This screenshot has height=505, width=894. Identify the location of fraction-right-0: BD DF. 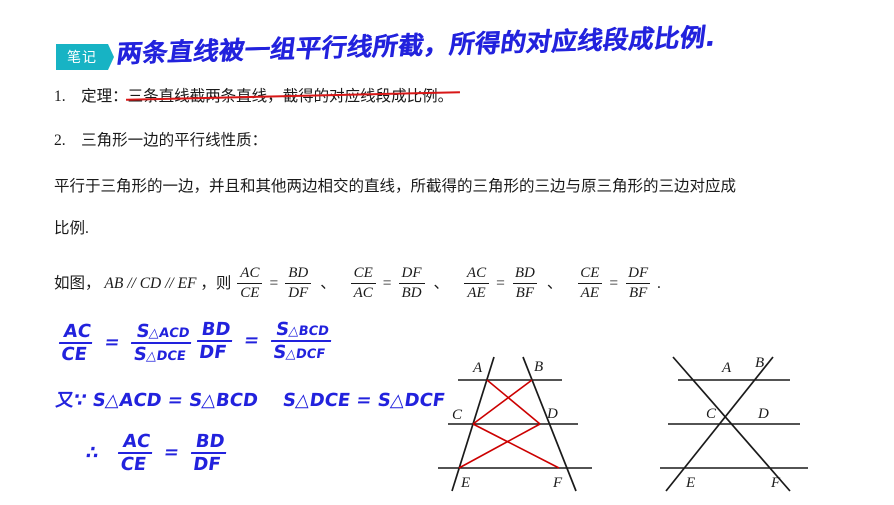
(298, 283).